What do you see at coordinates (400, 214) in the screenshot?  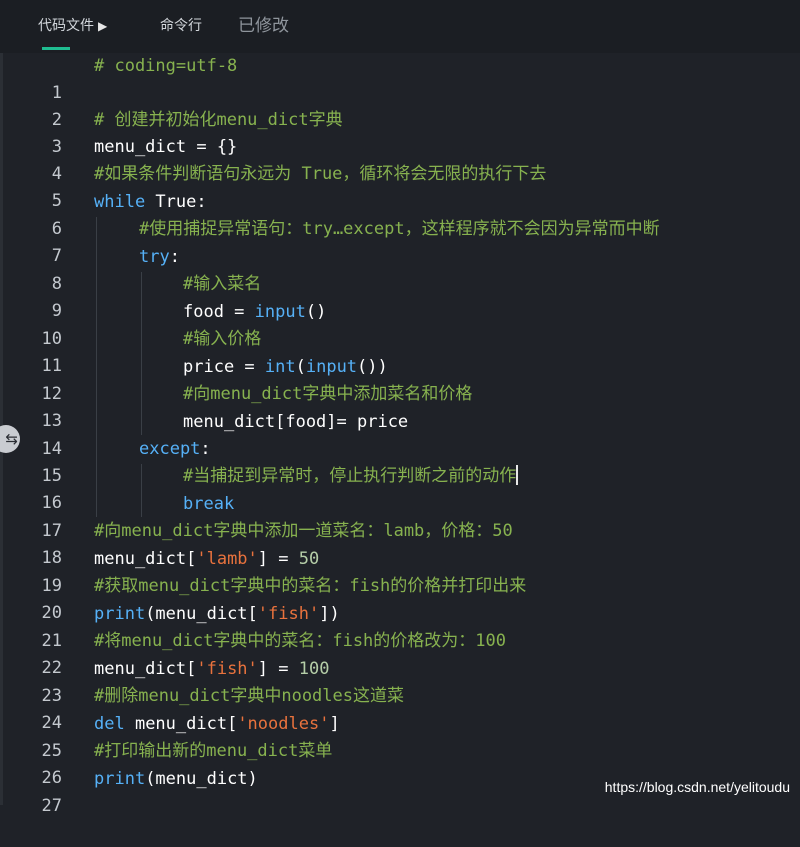 I see `code-line: 6 while True:` at bounding box center [400, 214].